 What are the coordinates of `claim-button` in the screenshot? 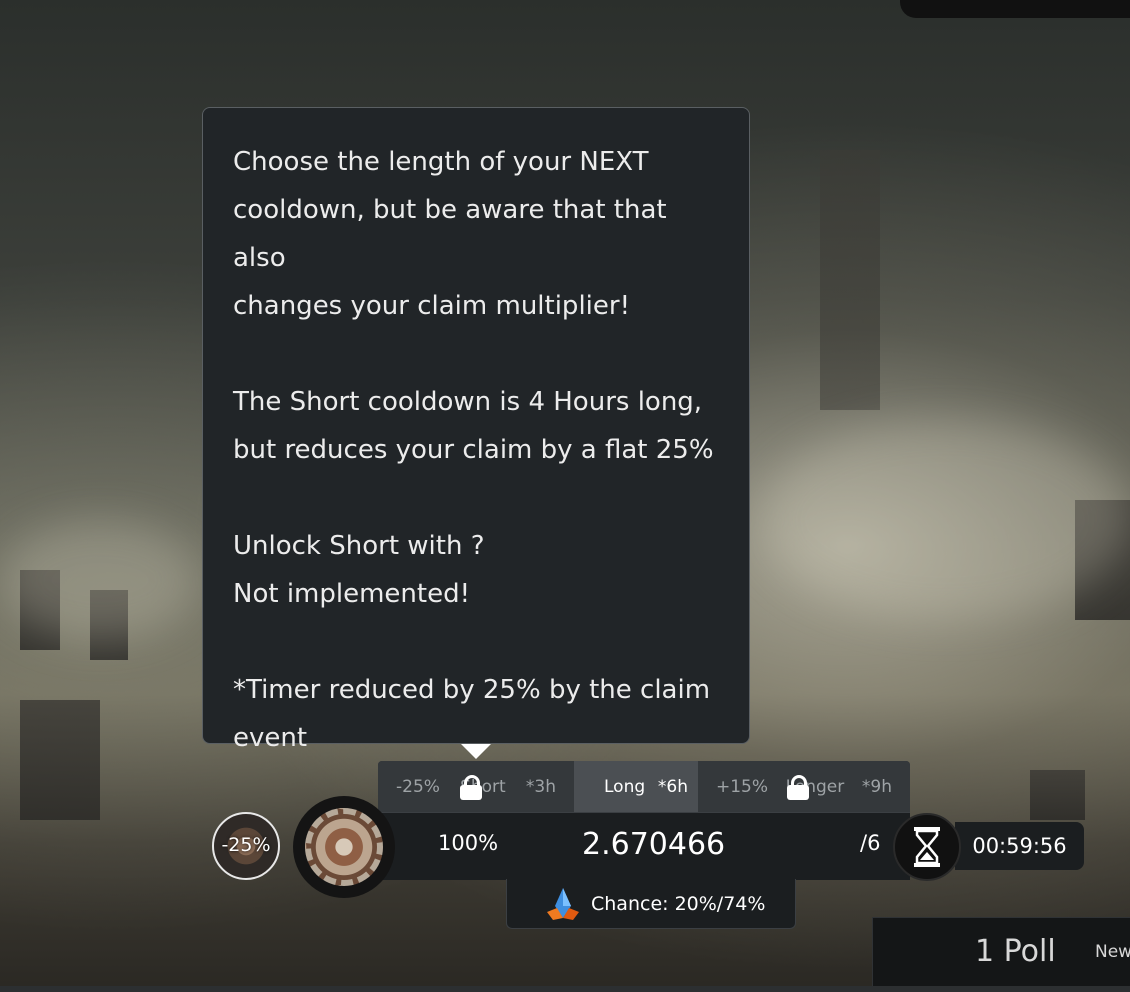 It's located at (344, 847).